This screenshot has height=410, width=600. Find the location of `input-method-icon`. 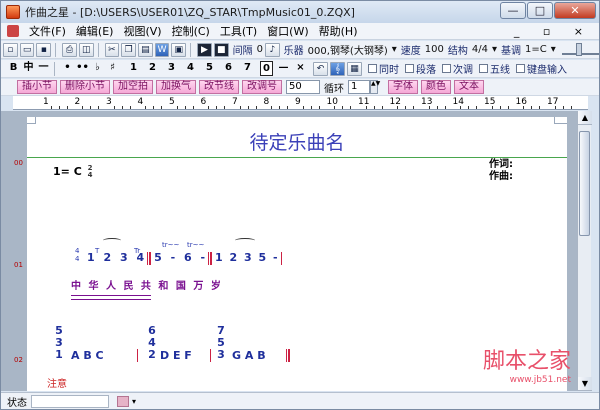

input-method-icon is located at coordinates (123, 401).